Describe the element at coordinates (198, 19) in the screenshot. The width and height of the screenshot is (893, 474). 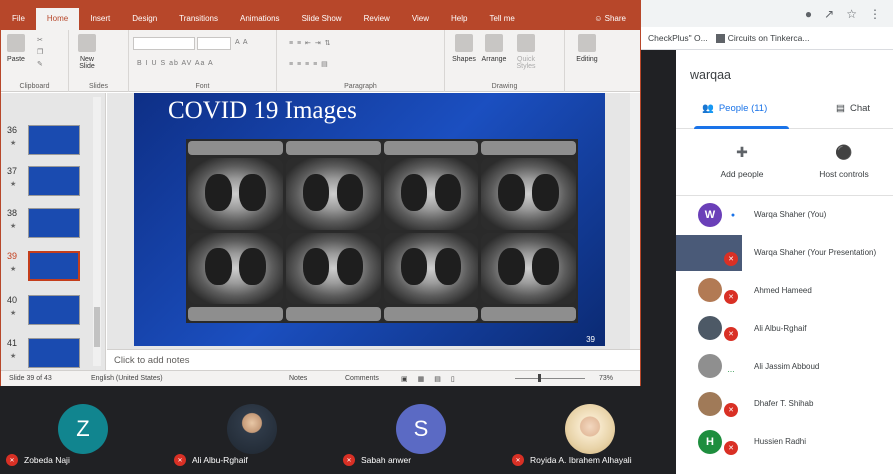
I see `ribbon-tab: Transitions` at that location.